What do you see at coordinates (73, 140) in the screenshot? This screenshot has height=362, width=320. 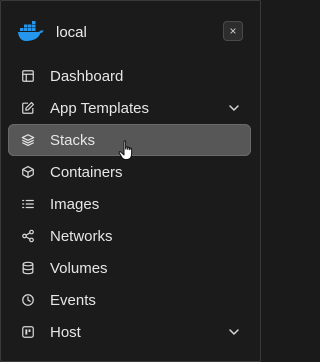 I see `sidebar-item-label: Stacks` at bounding box center [73, 140].